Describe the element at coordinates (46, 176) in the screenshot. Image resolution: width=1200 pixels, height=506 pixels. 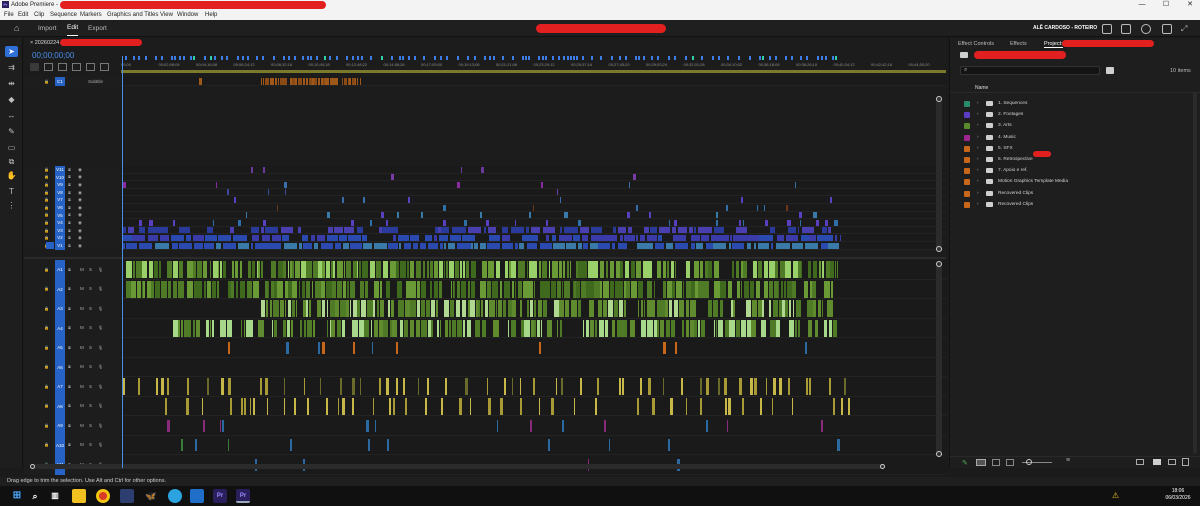
I see `lock-icon: 🔒` at that location.